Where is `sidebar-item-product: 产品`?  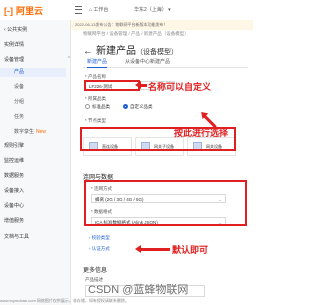 sidebar-item-product: 产品 is located at coordinates (33, 72).